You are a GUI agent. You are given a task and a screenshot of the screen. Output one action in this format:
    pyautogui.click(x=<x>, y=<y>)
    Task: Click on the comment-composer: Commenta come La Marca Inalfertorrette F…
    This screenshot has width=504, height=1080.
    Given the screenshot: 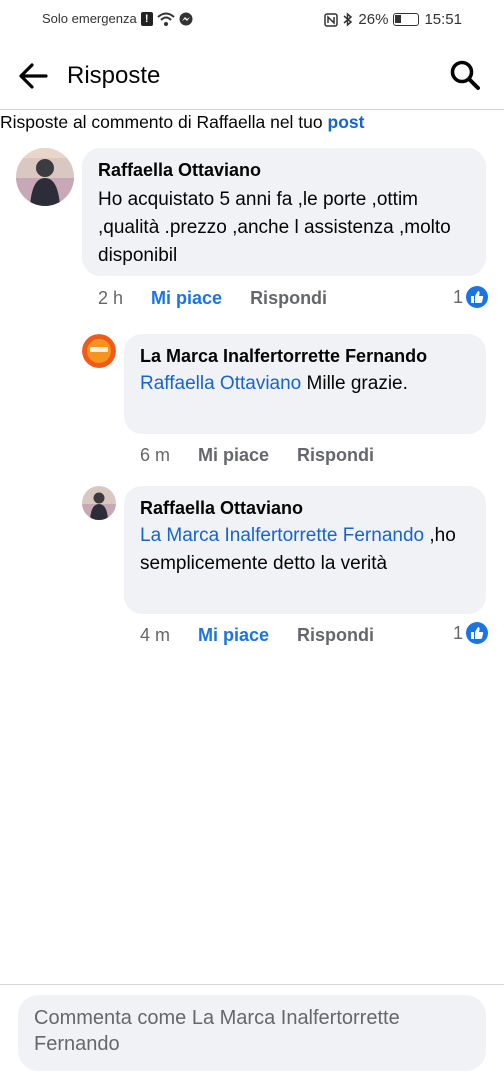 What is the action you would take?
    pyautogui.click(x=252, y=1032)
    